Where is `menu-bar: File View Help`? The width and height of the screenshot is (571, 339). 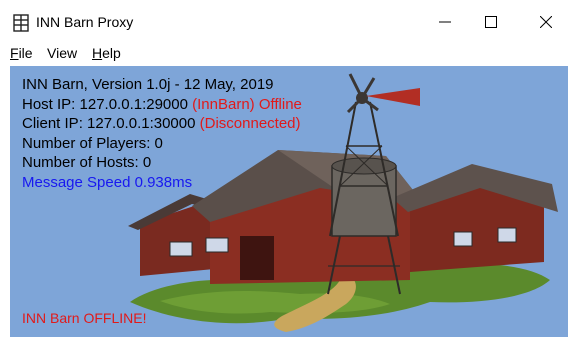 menu-bar: File View Help is located at coordinates (285, 54).